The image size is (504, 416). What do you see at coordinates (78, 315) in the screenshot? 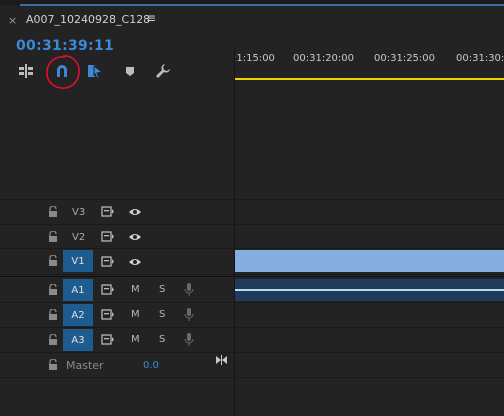
I see `track-label-a2: A2` at bounding box center [78, 315].